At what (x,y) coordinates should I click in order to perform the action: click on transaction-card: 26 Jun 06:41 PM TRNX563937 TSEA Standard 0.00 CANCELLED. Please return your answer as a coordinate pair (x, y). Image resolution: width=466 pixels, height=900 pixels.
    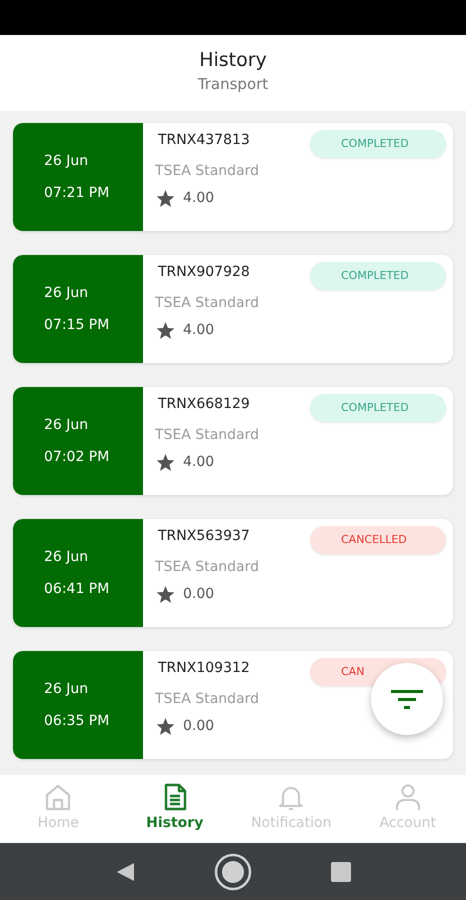
    Looking at the image, I should click on (233, 573).